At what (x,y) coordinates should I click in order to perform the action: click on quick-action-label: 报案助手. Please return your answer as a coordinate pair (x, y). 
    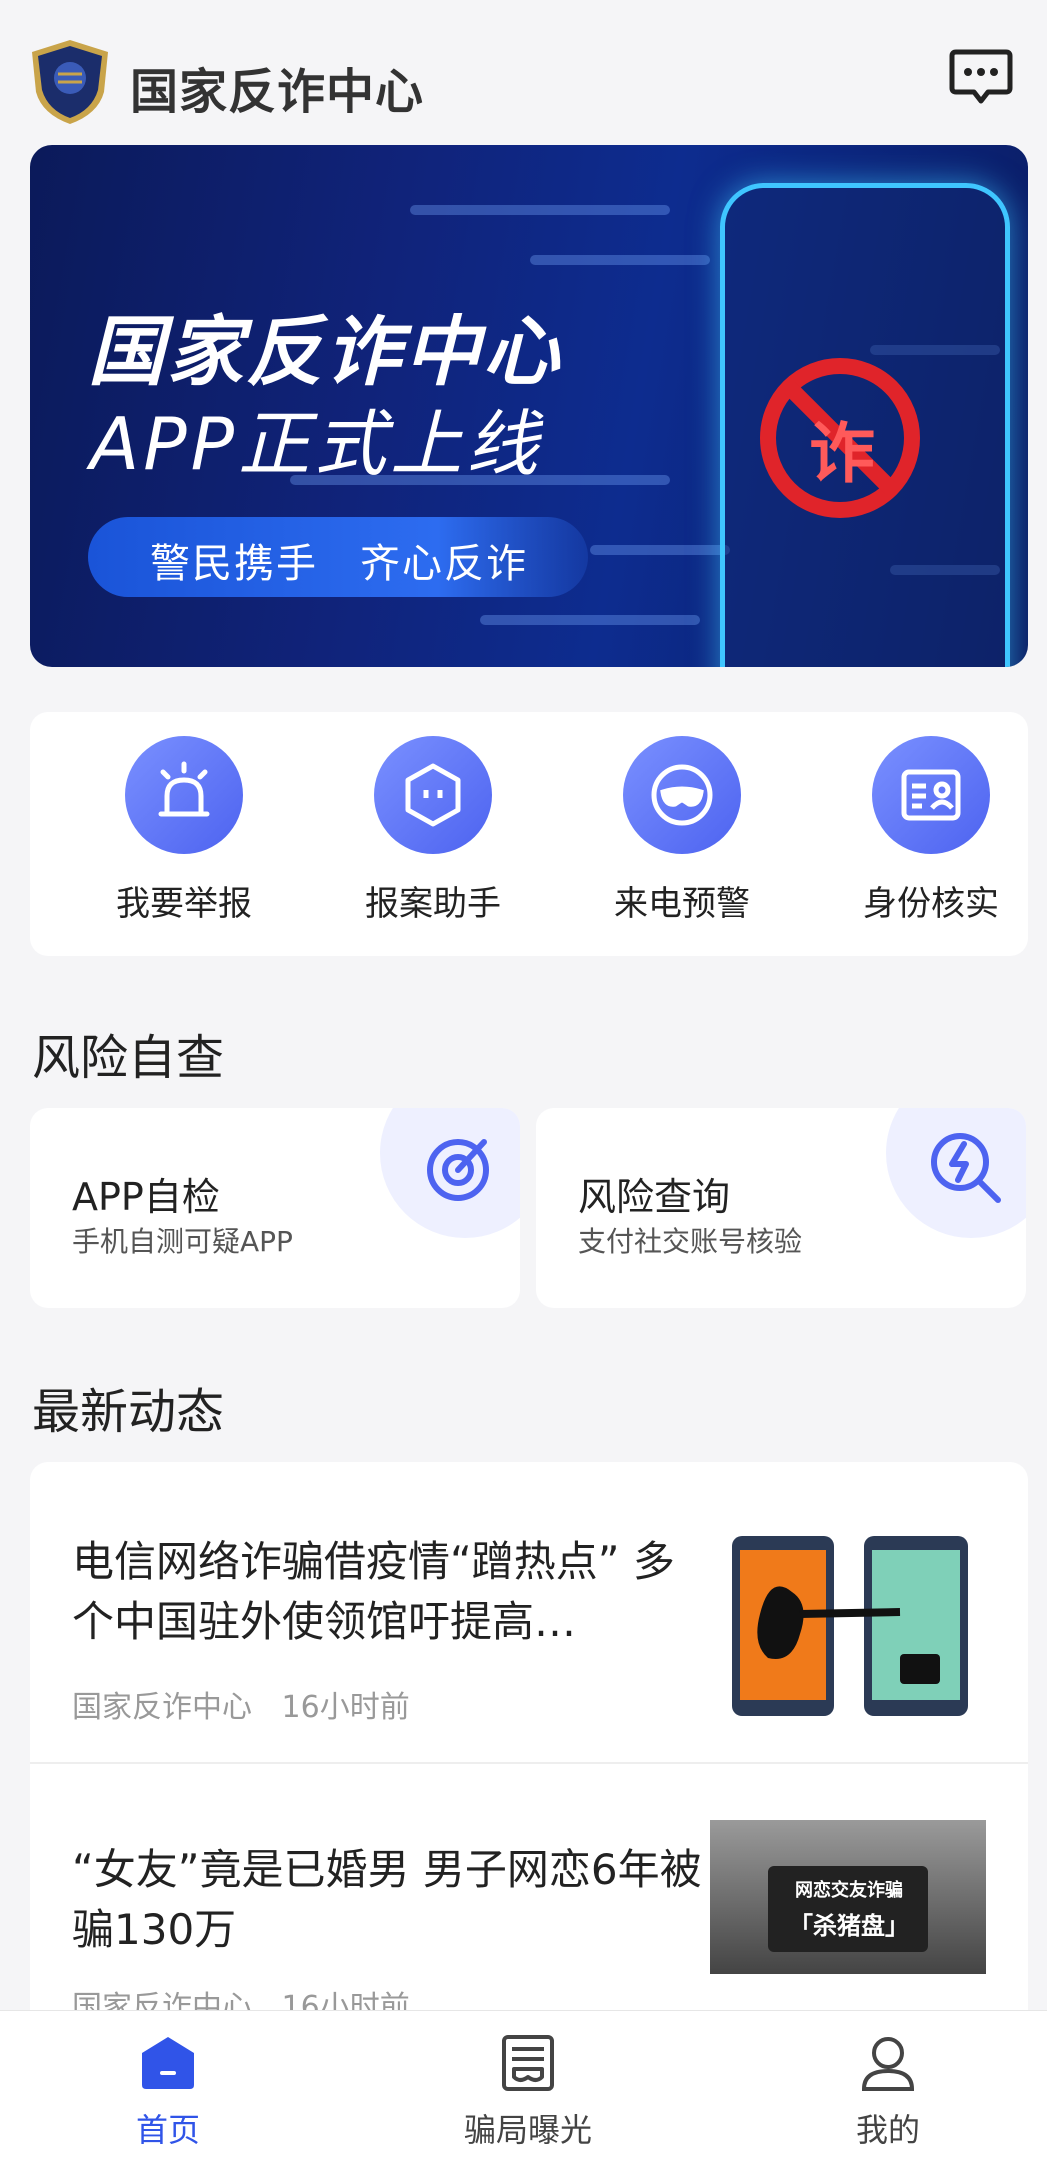
    Looking at the image, I should click on (433, 904).